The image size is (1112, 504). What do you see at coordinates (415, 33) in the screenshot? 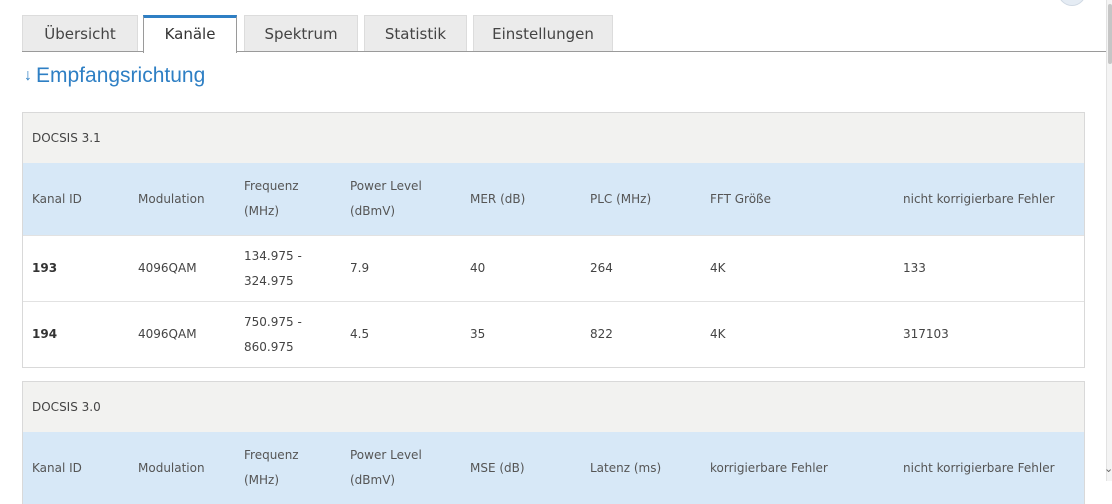
I see `tab-statistik: Statistik` at bounding box center [415, 33].